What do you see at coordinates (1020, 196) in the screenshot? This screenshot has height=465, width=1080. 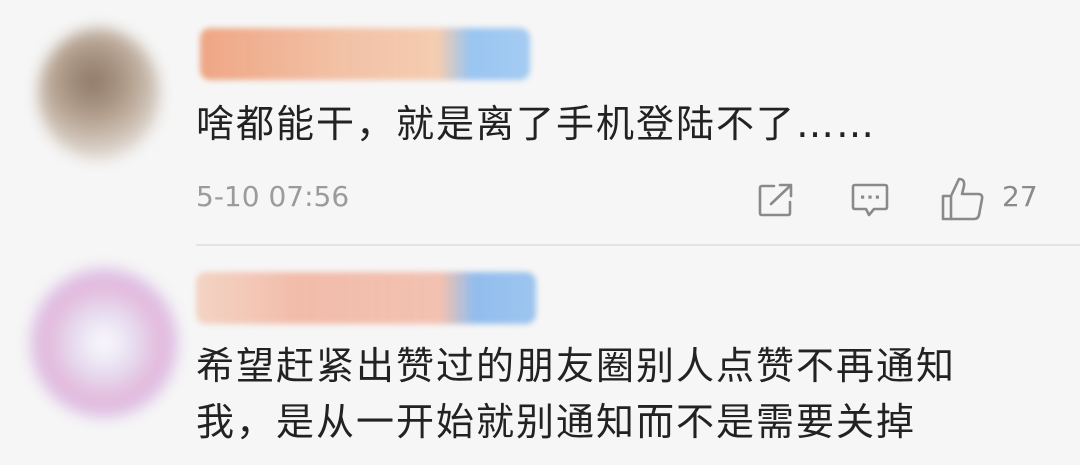 I see `like-count: 27` at bounding box center [1020, 196].